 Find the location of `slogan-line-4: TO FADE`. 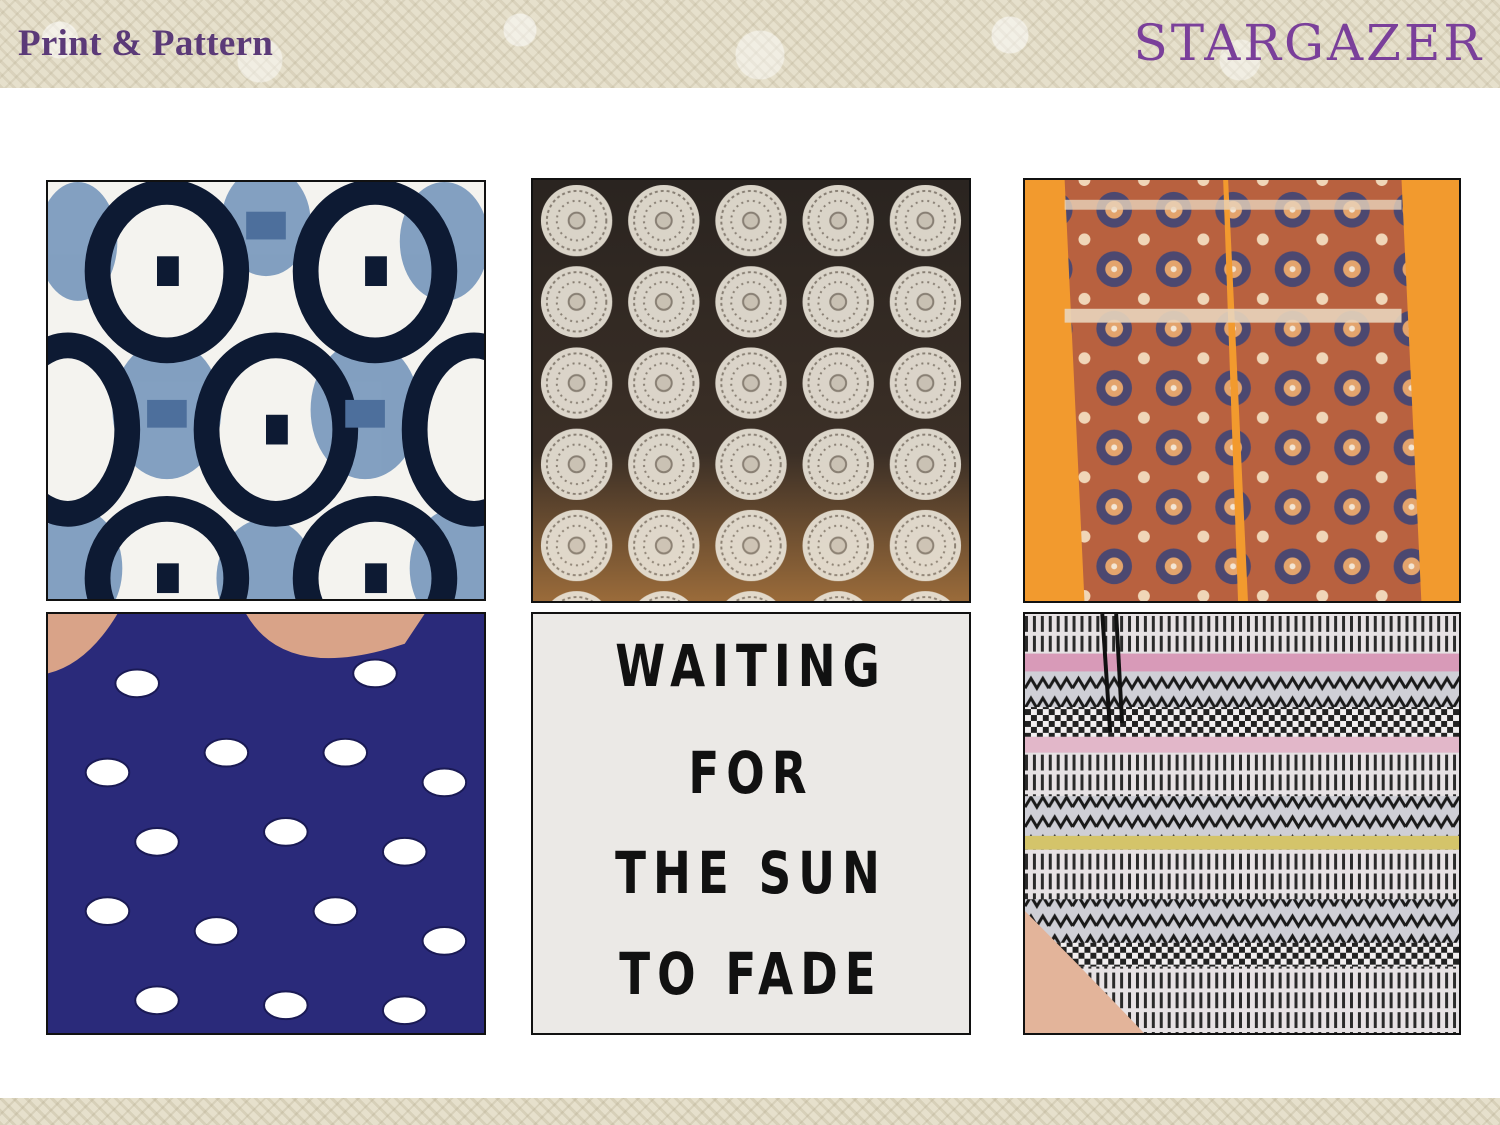

slogan-line-4: TO FADE is located at coordinates (751, 974).